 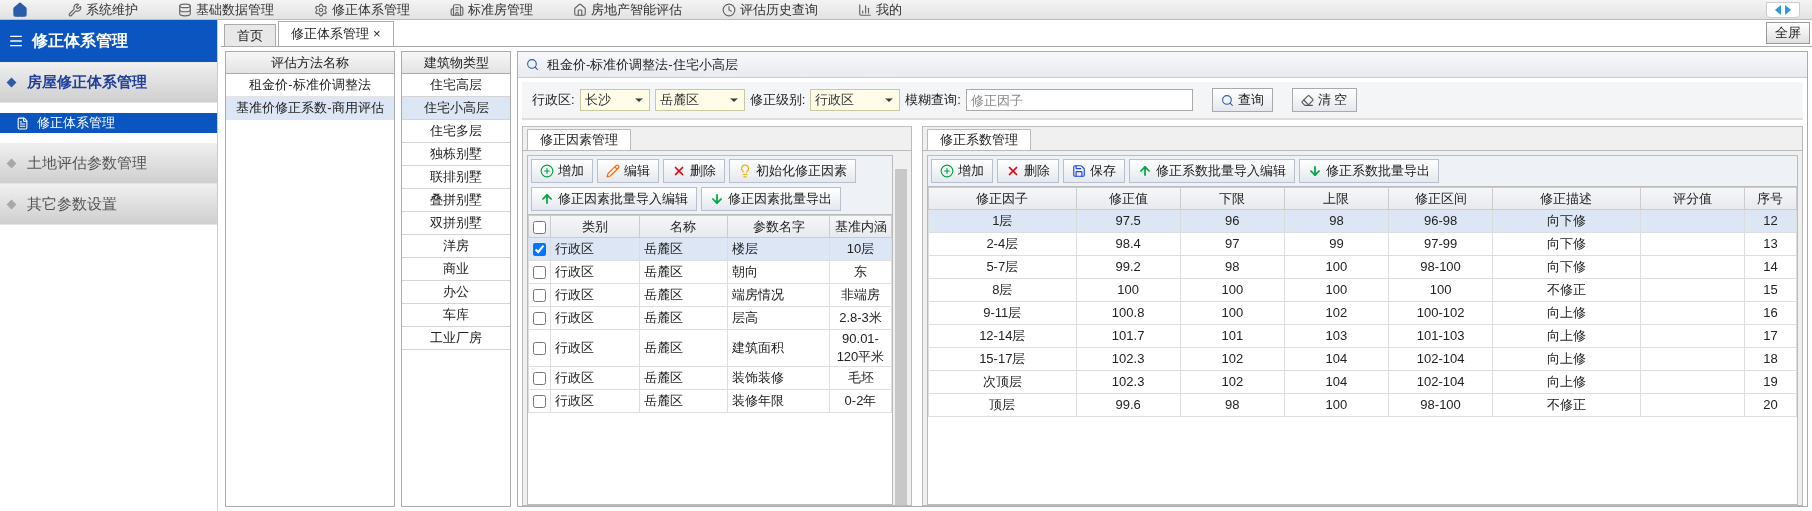 I want to click on table-row: 行政区 岳麓区 端房情况 非端房, so click(x=710, y=295).